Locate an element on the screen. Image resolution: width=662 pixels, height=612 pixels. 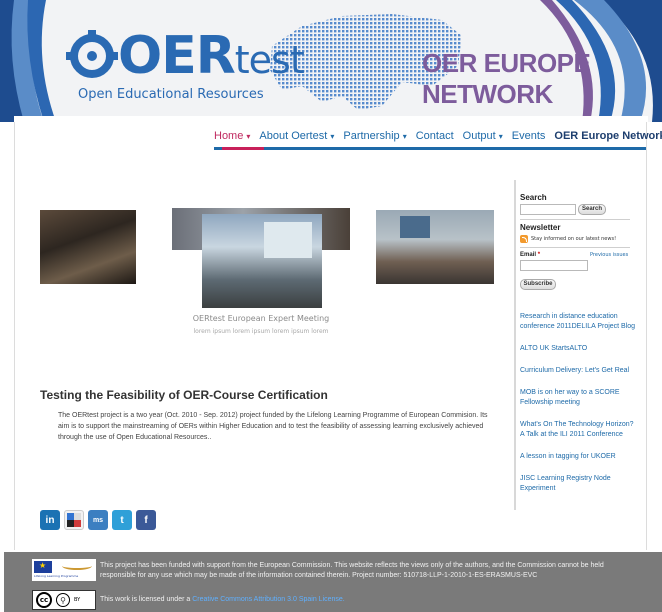
search-heading: Search is located at coordinates (533, 197).